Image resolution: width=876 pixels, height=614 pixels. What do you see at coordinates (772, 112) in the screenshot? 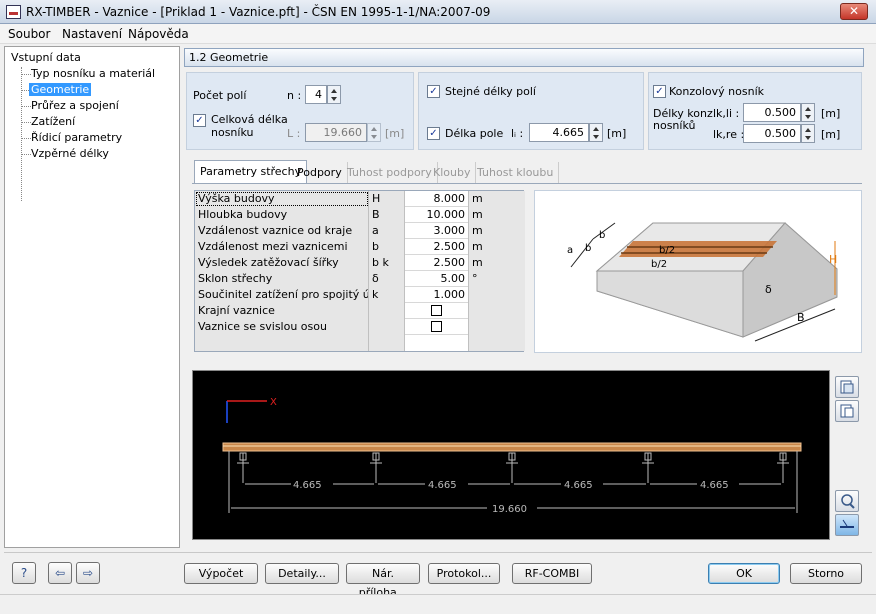
I see `lkli-input: 0.500` at bounding box center [772, 112].